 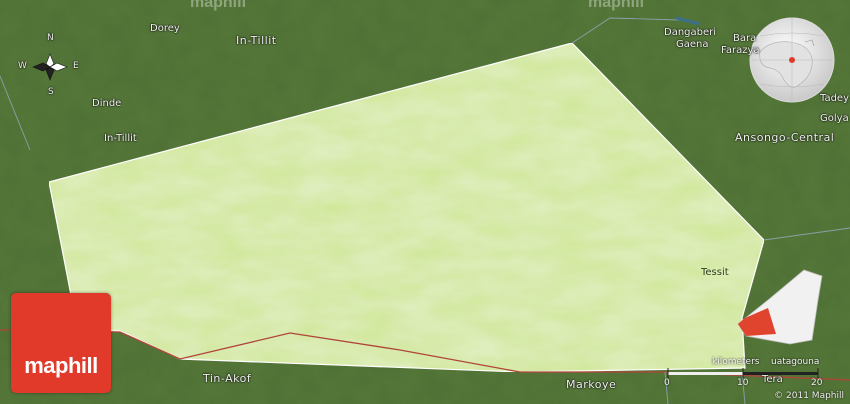 What do you see at coordinates (690, 32) in the screenshot?
I see `place-dangaberi: Dangaberi` at bounding box center [690, 32].